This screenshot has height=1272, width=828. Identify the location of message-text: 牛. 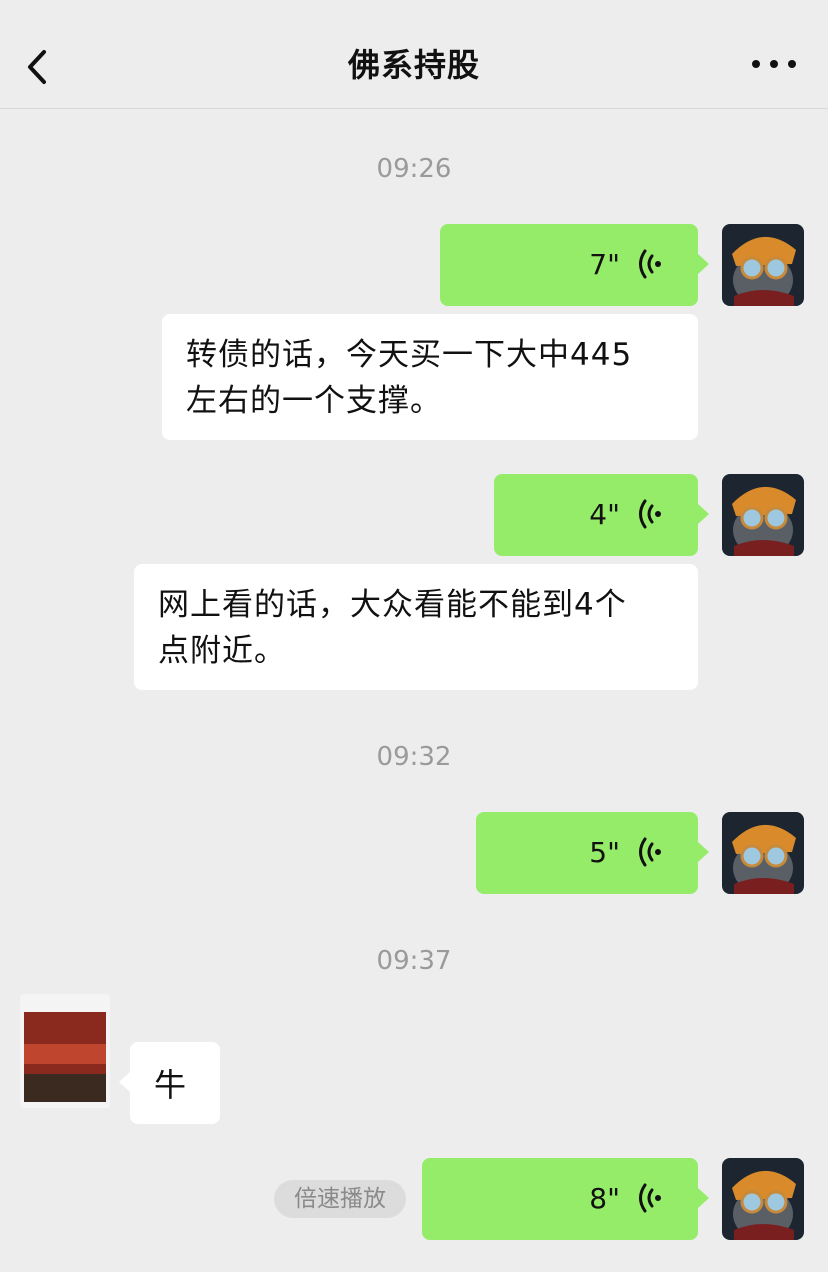
(170, 1085).